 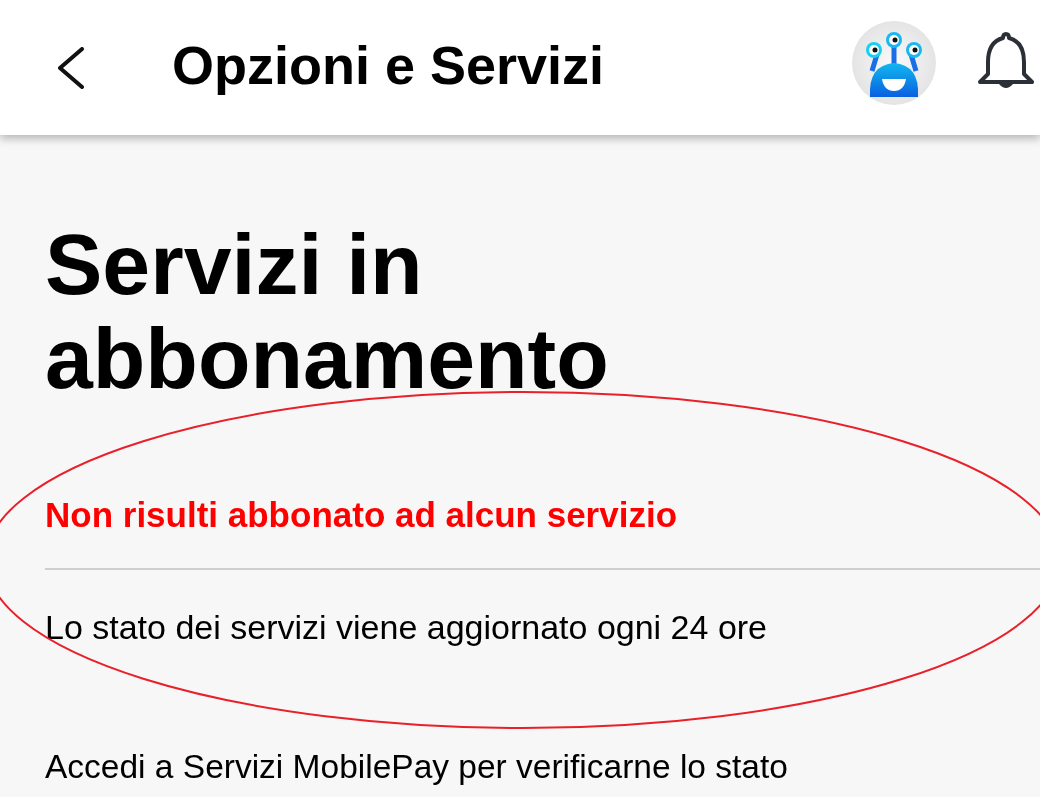 I want to click on mobilepay-note: Accedi a Servizi MobilePay per verificarne lo stato, so click(x=417, y=767).